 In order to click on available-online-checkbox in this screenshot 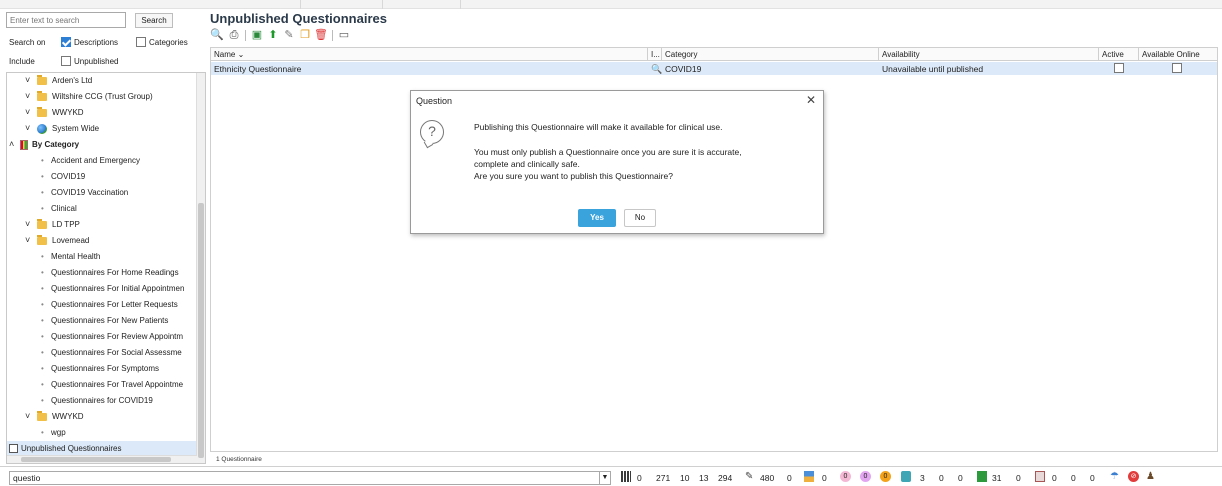, I will do `click(1177, 68)`.